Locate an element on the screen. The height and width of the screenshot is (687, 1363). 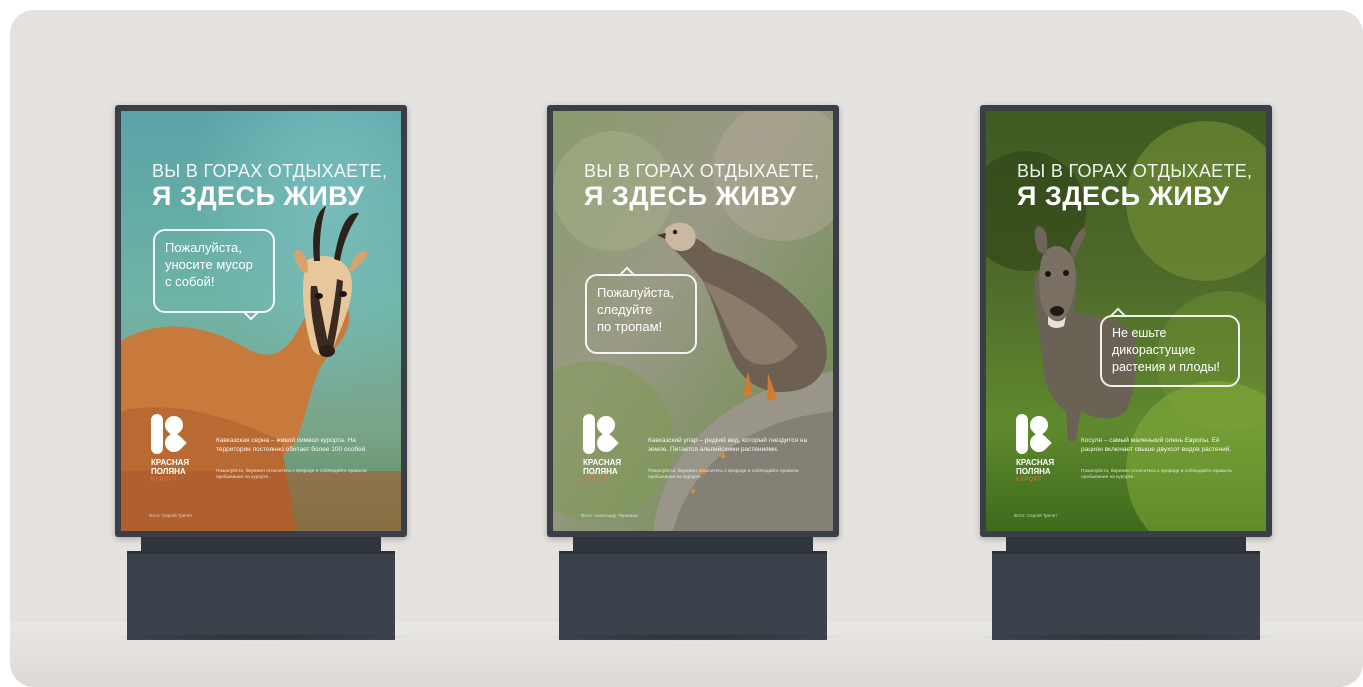
speech-bubble: Пожалуйста, следуйте по тропам! is located at coordinates (641, 310).